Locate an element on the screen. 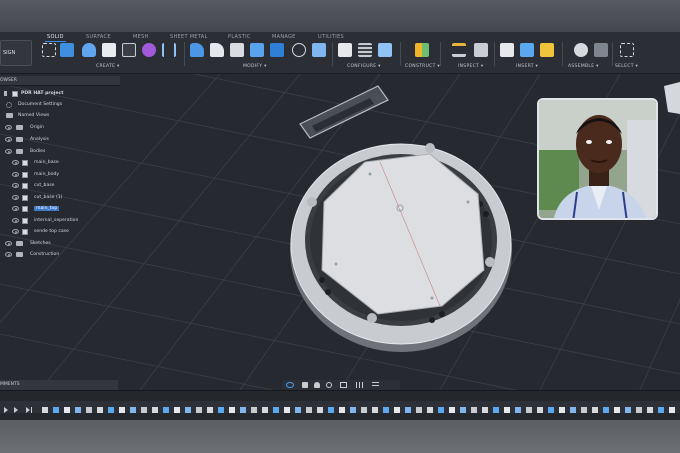 The width and height of the screenshot is (680, 453). step-forward-icon is located at coordinates (16, 410).